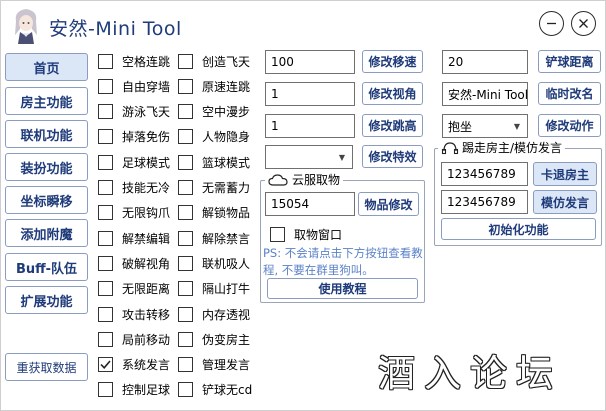 The image size is (606, 411). Describe the element at coordinates (485, 126) in the screenshot. I see `action-select: 抱坐 ▼` at that location.